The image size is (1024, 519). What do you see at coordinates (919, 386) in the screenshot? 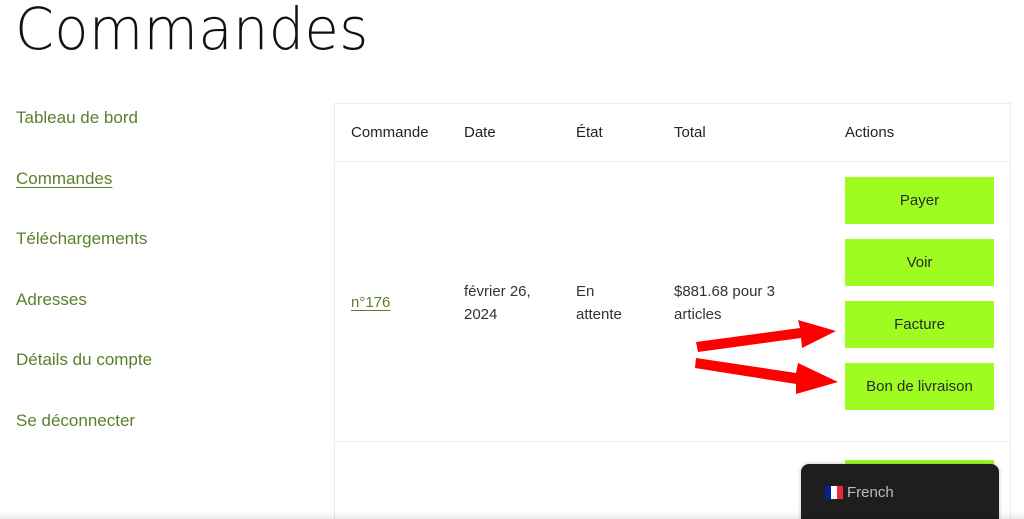
I see `delivery-note-button: Bon de livraison` at bounding box center [919, 386].